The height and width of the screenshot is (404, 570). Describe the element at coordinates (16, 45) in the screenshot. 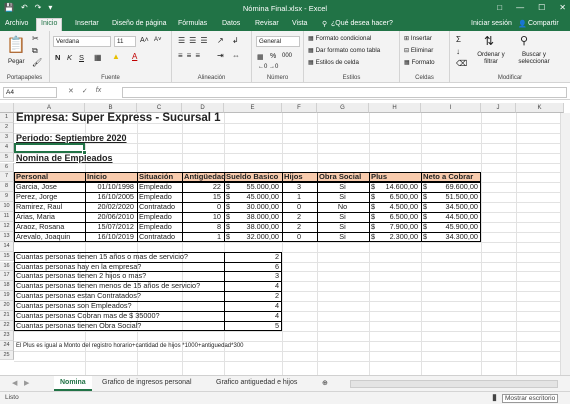

I see `paste-icon: 📋` at that location.